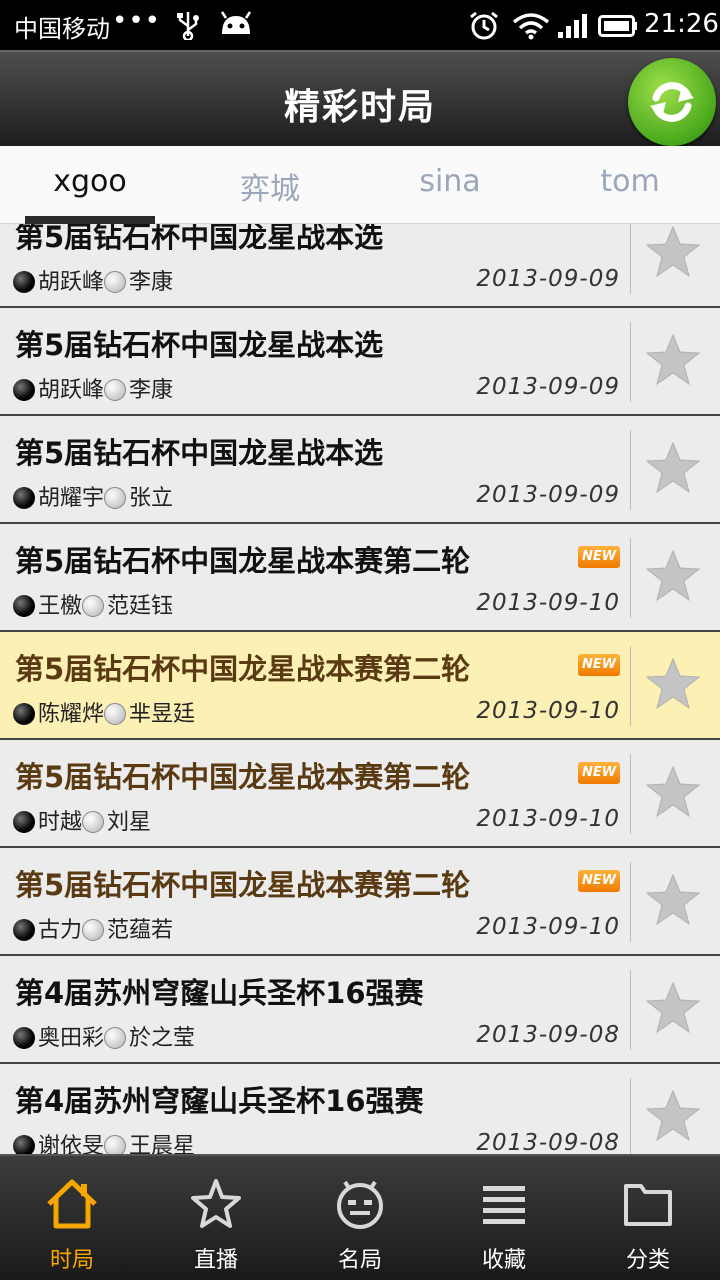 The width and height of the screenshot is (720, 1280). Describe the element at coordinates (450, 181) in the screenshot. I see `tab-sina: sina` at that location.